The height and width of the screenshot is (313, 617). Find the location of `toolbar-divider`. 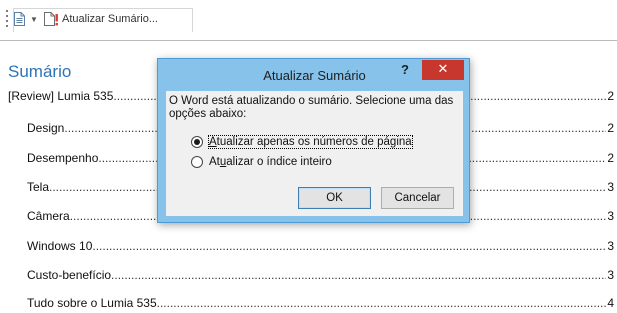

toolbar-divider is located at coordinates (308, 40).